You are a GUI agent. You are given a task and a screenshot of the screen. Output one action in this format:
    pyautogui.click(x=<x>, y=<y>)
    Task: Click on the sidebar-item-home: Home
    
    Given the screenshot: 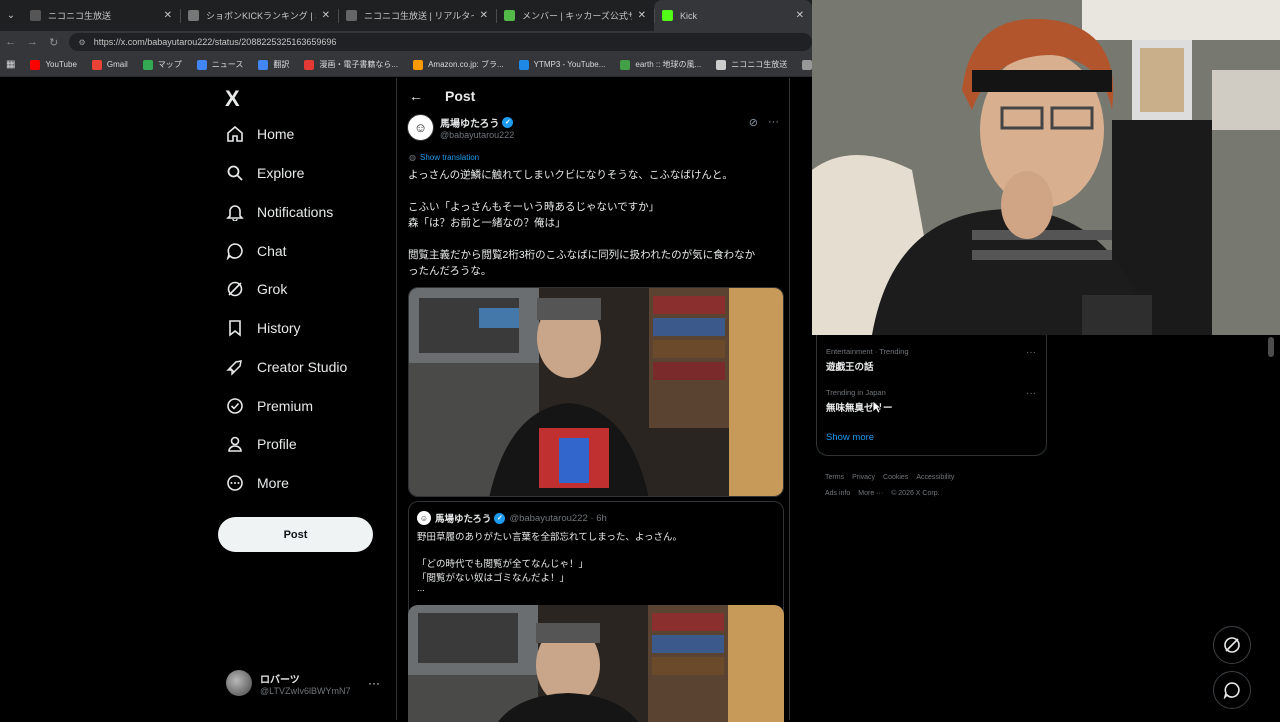 What is the action you would take?
    pyautogui.click(x=260, y=134)
    